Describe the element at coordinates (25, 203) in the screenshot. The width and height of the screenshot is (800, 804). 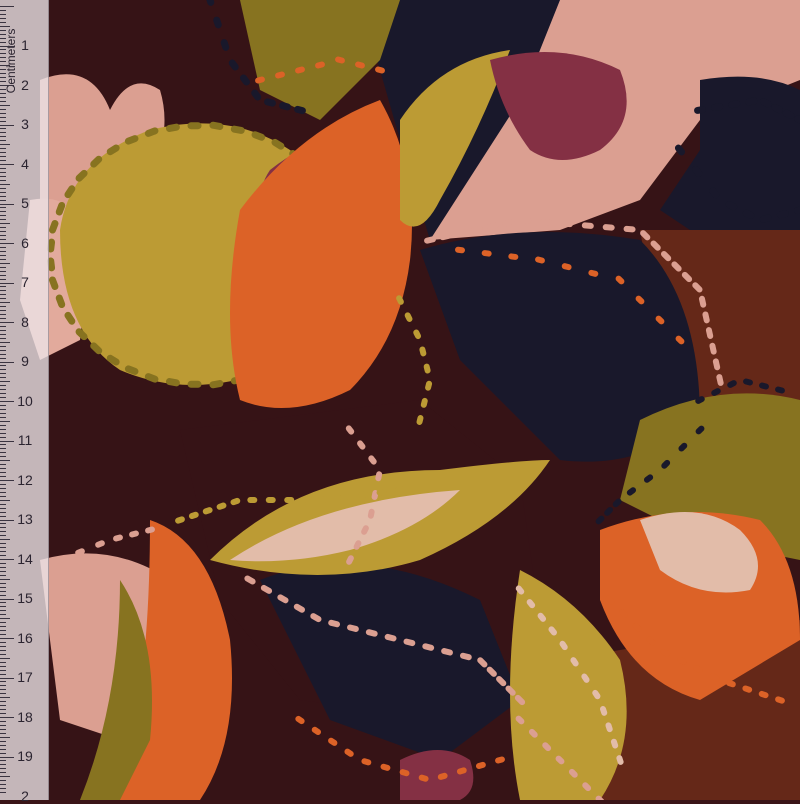
I see `ruler-cm-label: 5` at that location.